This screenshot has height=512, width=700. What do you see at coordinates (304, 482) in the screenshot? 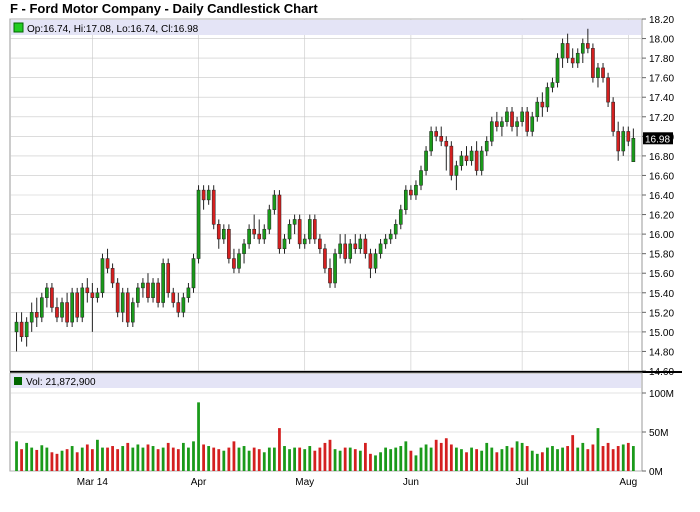
I see `x-tick-label: May` at bounding box center [304, 482].